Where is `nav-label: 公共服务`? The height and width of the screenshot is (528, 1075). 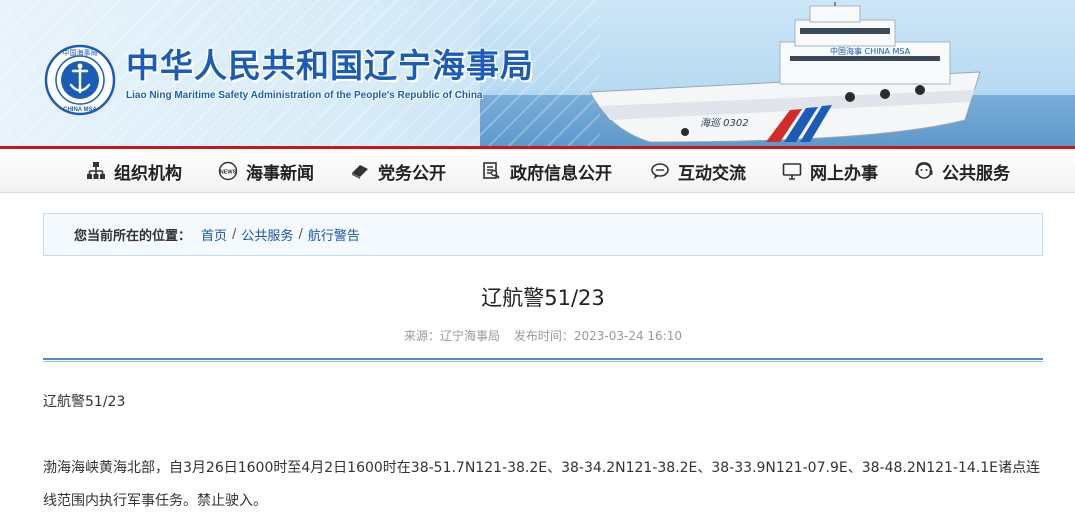
nav-label: 公共服务 is located at coordinates (976, 173).